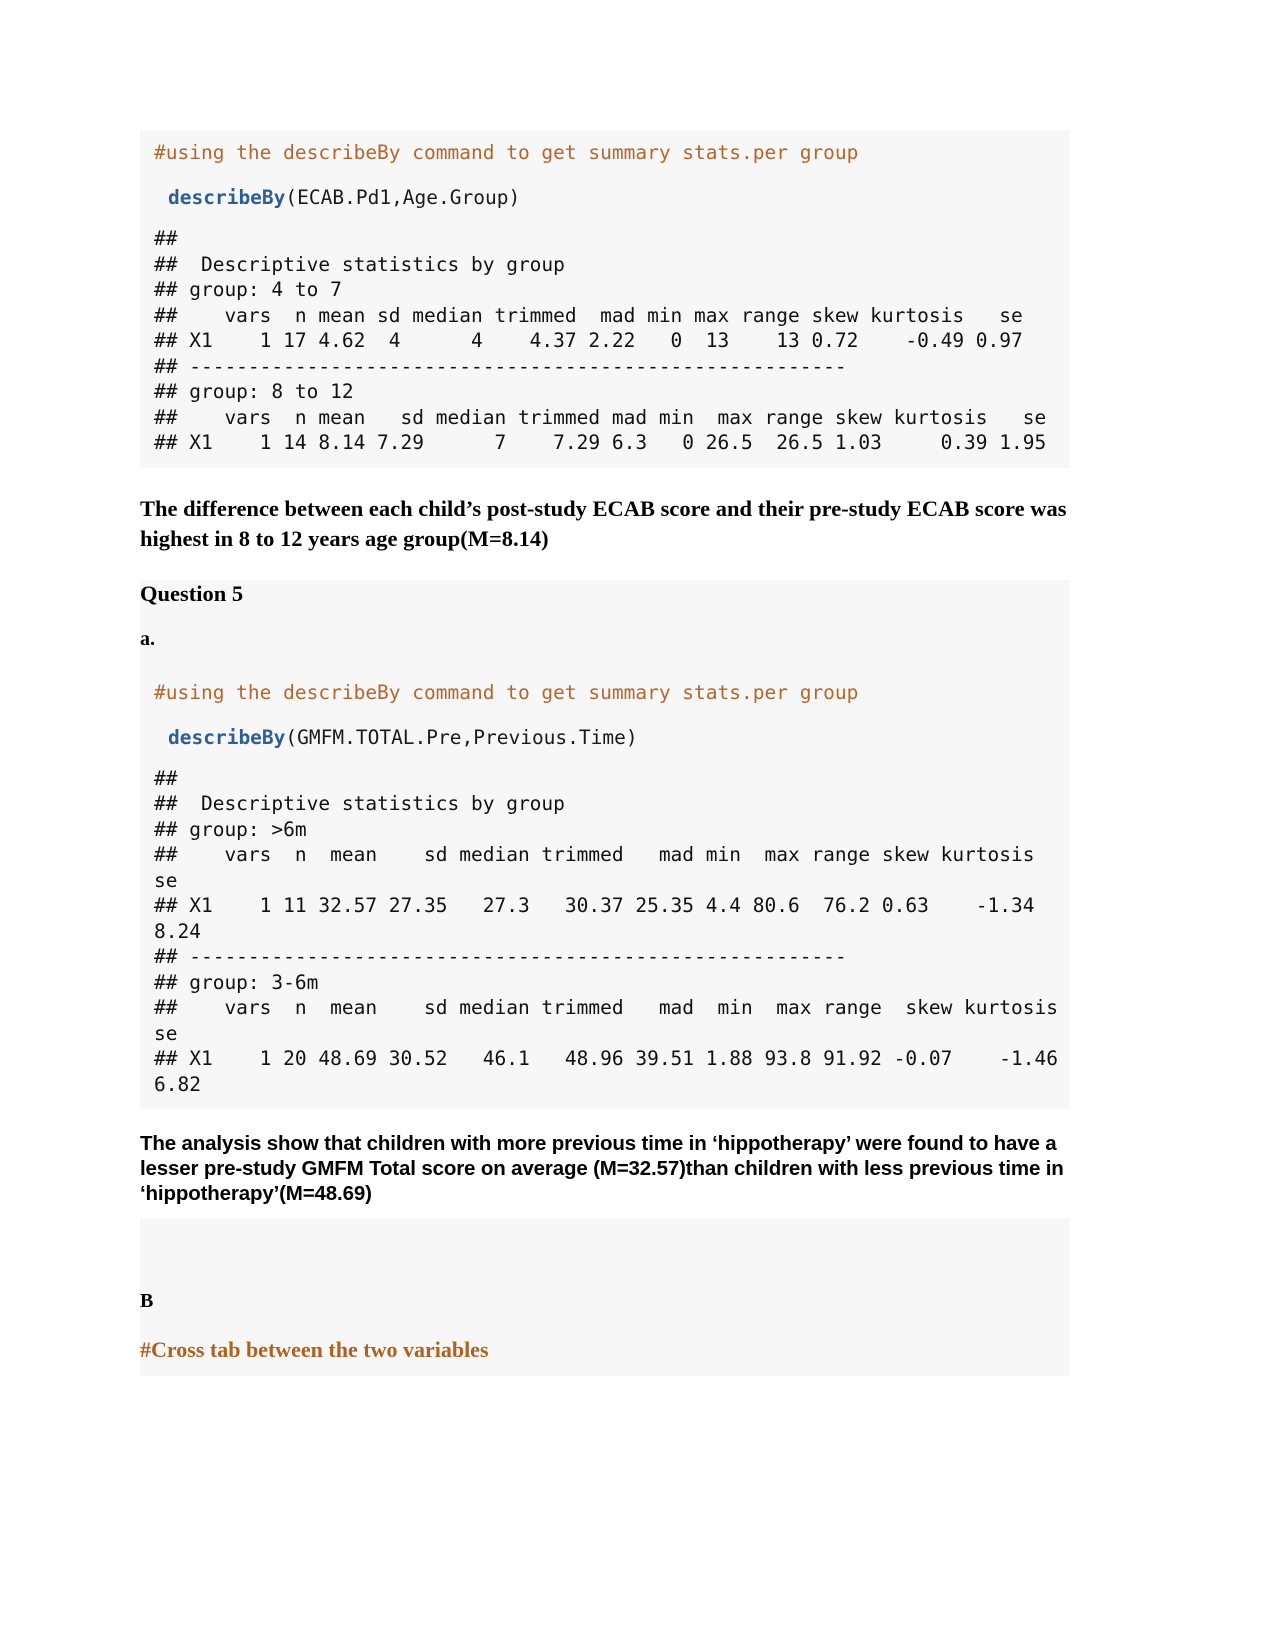  I want to click on code-call-1: describeBy(ECAB.Pd1,Age.Group), so click(606, 197).